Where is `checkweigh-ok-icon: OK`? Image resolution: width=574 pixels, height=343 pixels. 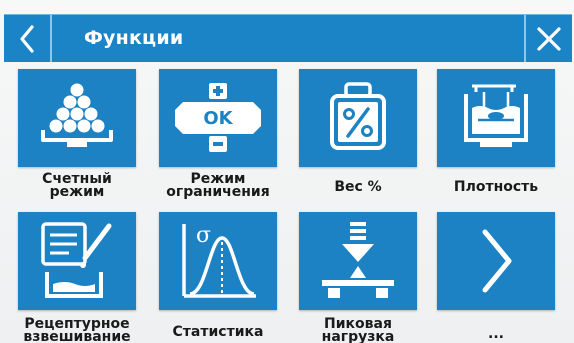 checkweigh-ok-icon: OK is located at coordinates (218, 117).